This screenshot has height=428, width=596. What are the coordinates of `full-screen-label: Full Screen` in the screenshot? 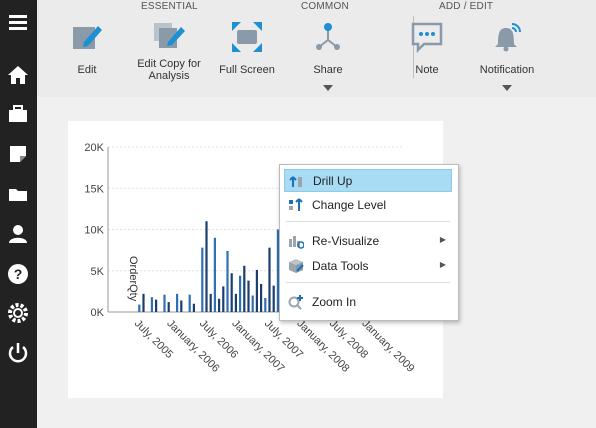 It's located at (247, 70).